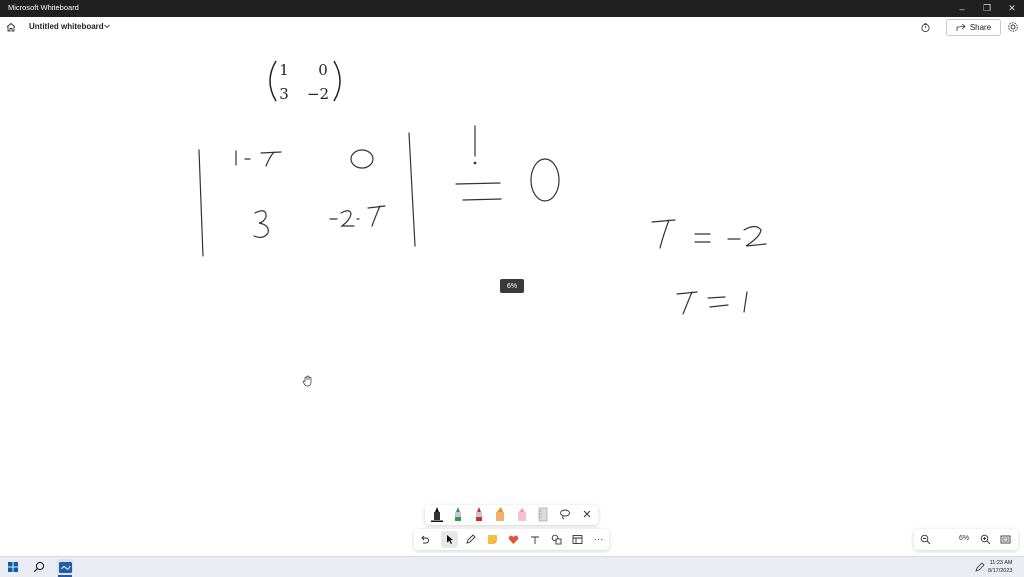  Describe the element at coordinates (1001, 563) in the screenshot. I see `clock-time: 11:23 AM` at that location.